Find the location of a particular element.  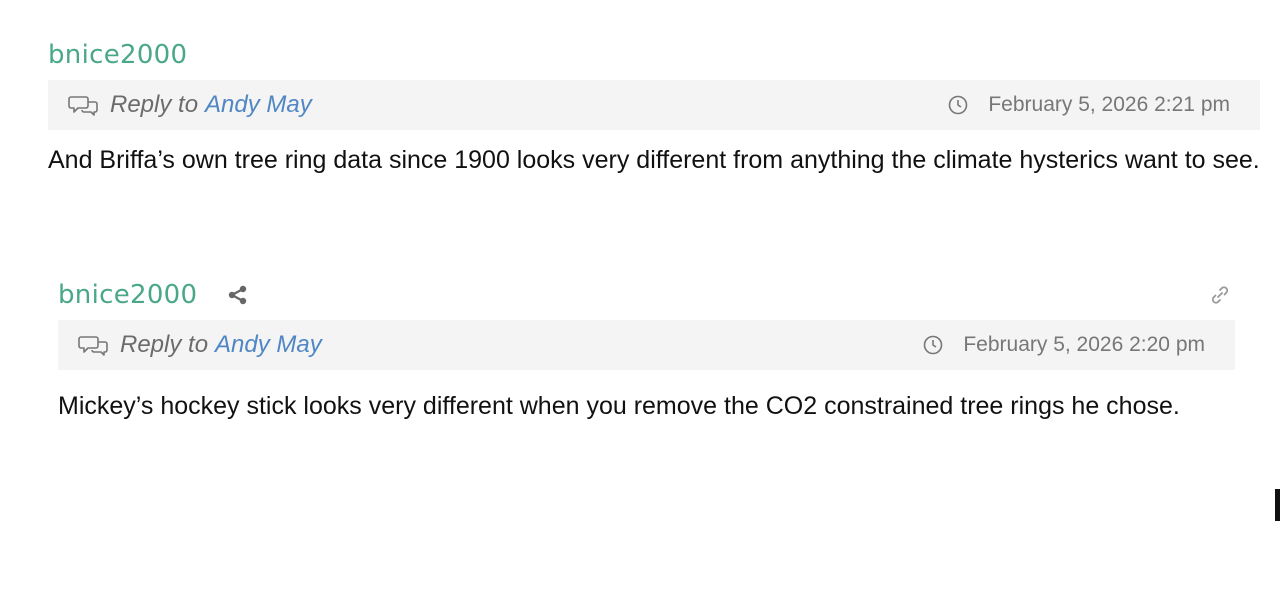

comment-timestamp: February 5, 2026 2:21 pm is located at coordinates (1109, 105).